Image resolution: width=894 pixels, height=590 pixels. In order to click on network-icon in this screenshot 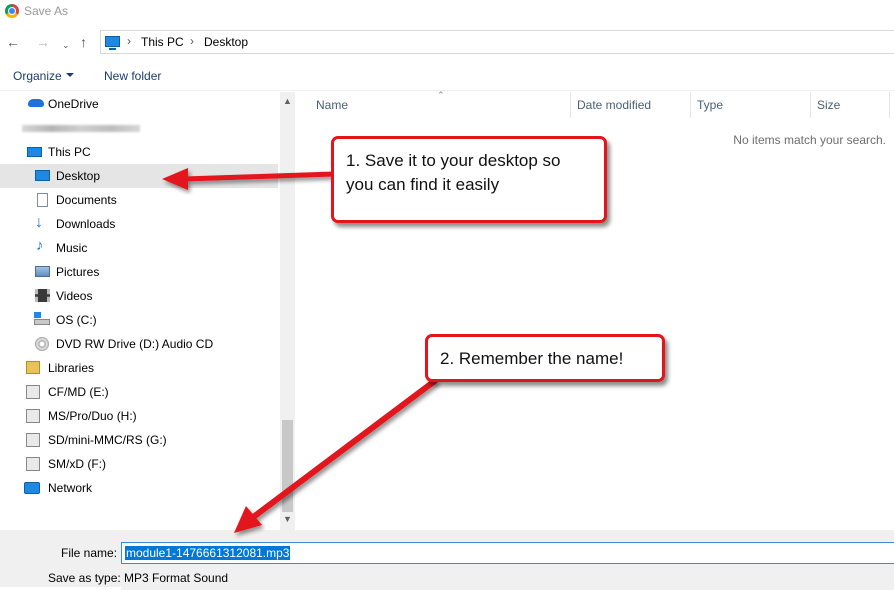, I will do `click(32, 488)`.